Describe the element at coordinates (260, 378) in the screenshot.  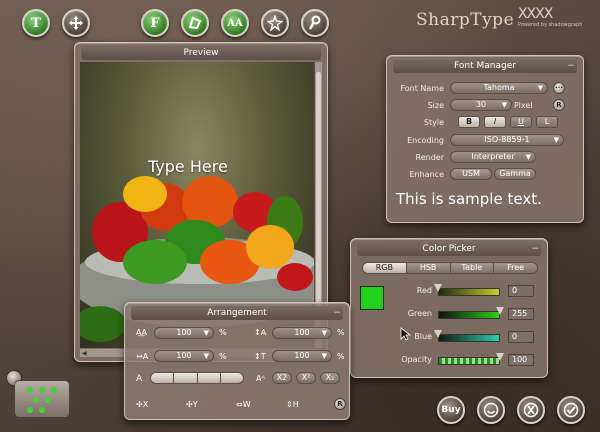
I see `script-icon: Aᴬ` at that location.